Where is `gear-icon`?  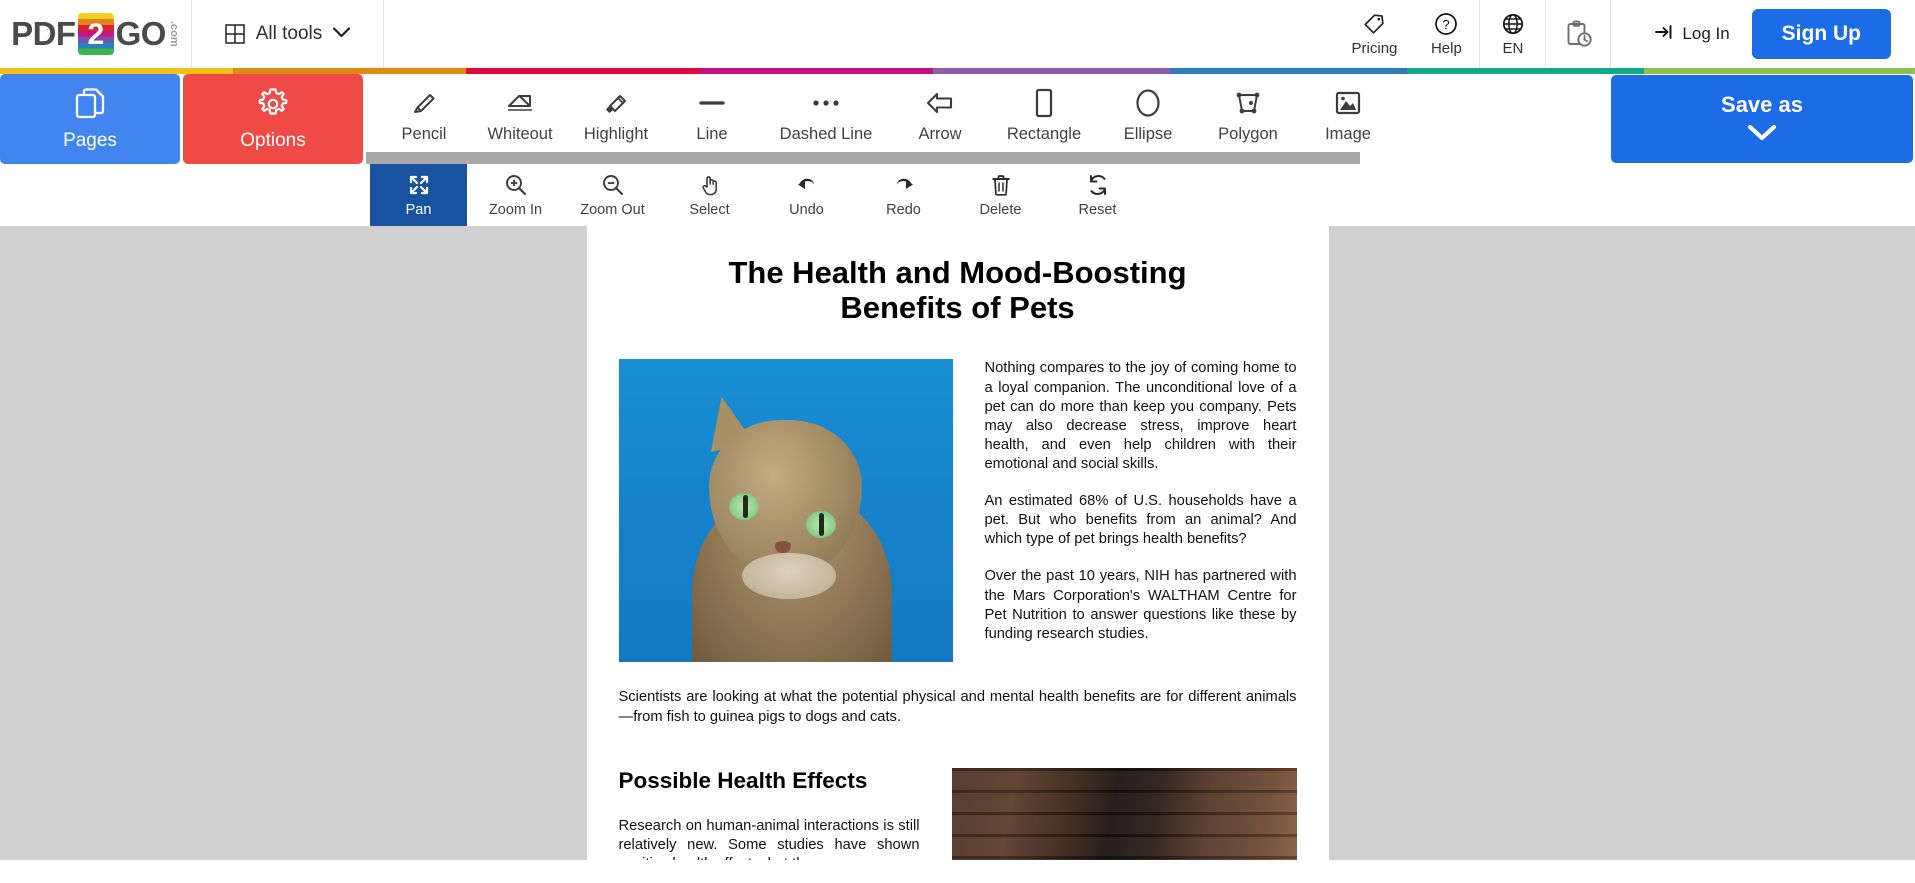
gear-icon is located at coordinates (273, 106).